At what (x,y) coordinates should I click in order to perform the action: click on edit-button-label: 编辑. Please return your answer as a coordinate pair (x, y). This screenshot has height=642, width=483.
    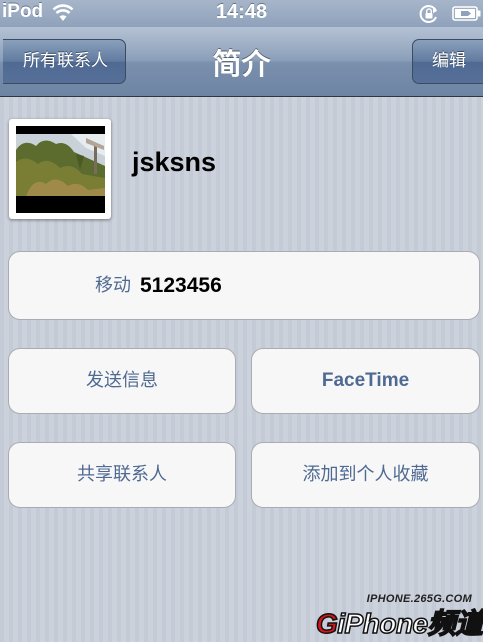
    Looking at the image, I should click on (449, 61).